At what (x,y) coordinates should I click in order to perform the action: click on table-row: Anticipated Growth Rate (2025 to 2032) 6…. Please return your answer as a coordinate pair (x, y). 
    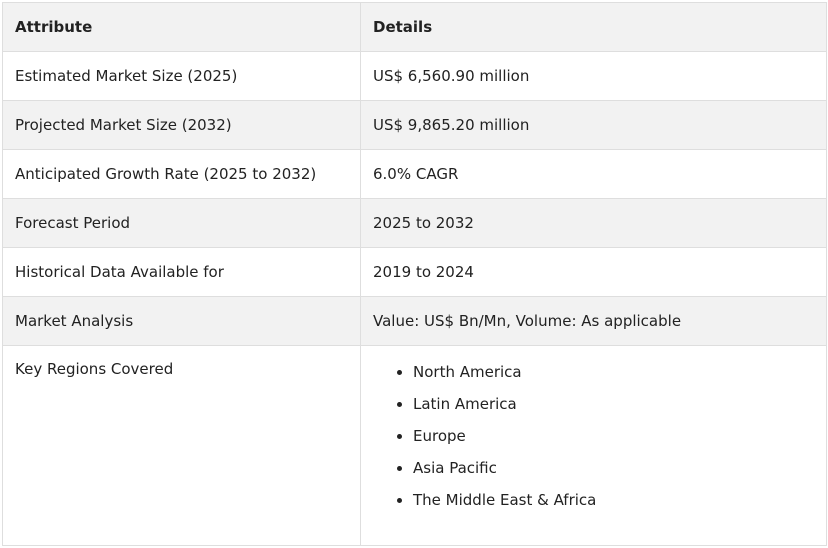
    Looking at the image, I should click on (414, 174).